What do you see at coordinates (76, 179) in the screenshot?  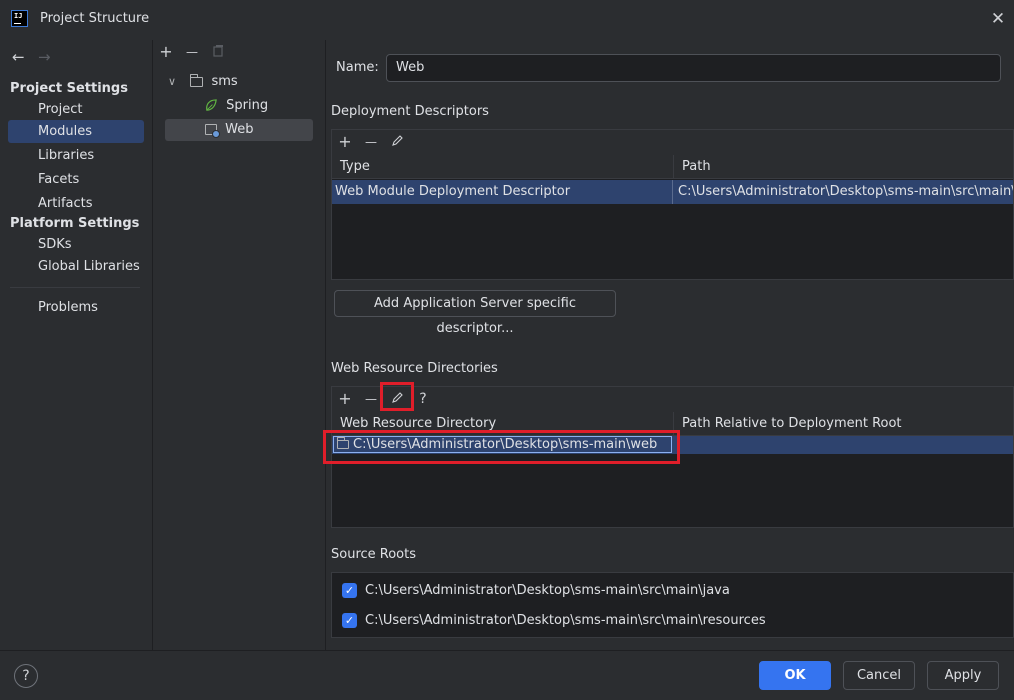 I see `nav-item-facets: Facets` at bounding box center [76, 179].